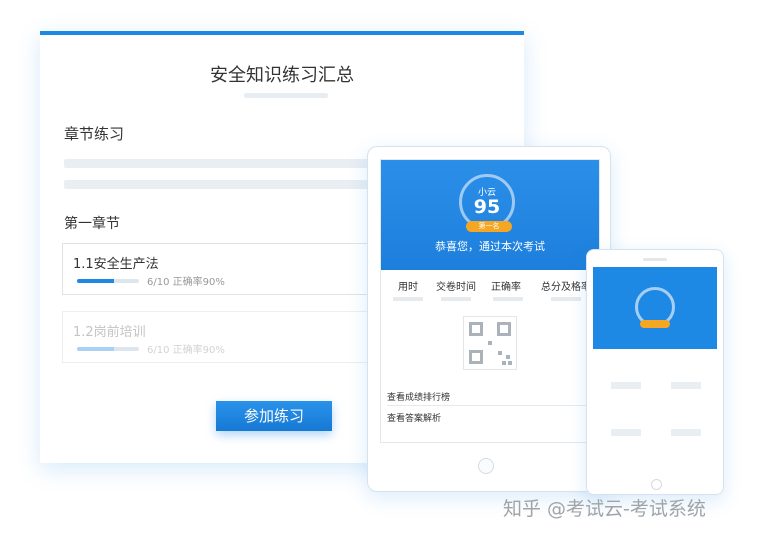 The width and height of the screenshot is (760, 538). What do you see at coordinates (490, 246) in the screenshot?
I see `congrats-text: 恭喜您，通过本次考试` at bounding box center [490, 246].